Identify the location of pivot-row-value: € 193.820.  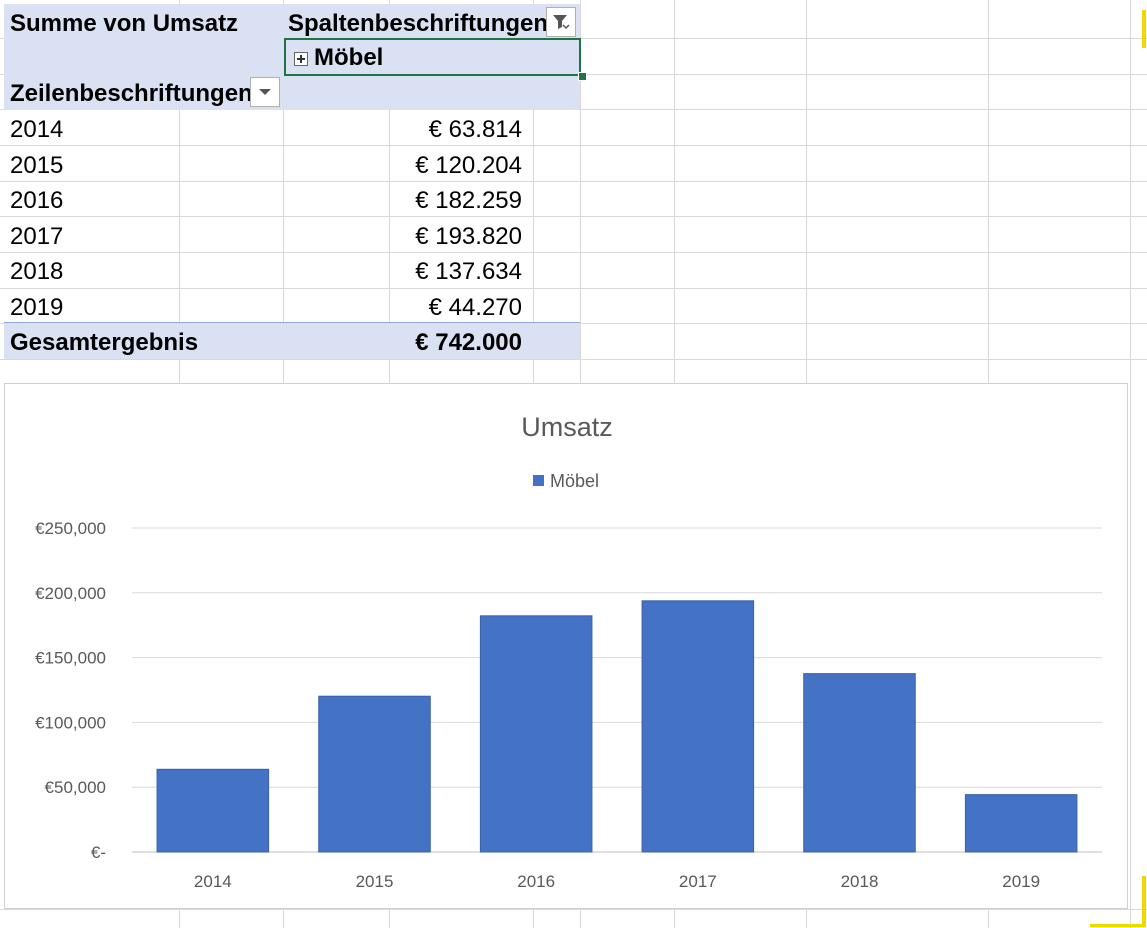
(428, 237).